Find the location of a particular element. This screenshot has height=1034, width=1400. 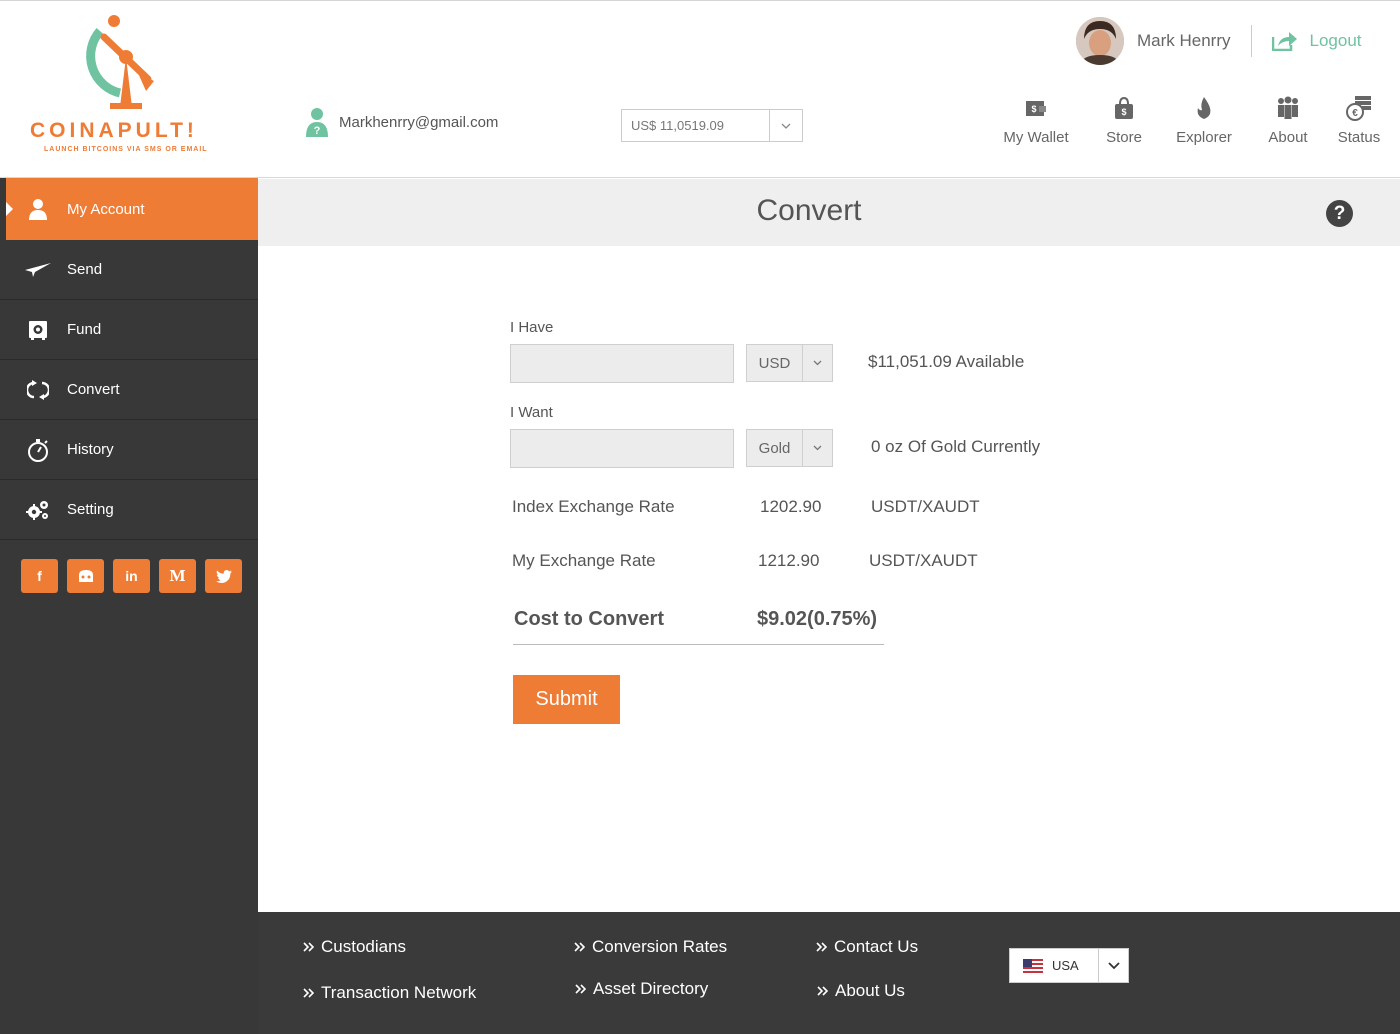

index-rate-unit: USDT/XAUDT is located at coordinates (925, 506).